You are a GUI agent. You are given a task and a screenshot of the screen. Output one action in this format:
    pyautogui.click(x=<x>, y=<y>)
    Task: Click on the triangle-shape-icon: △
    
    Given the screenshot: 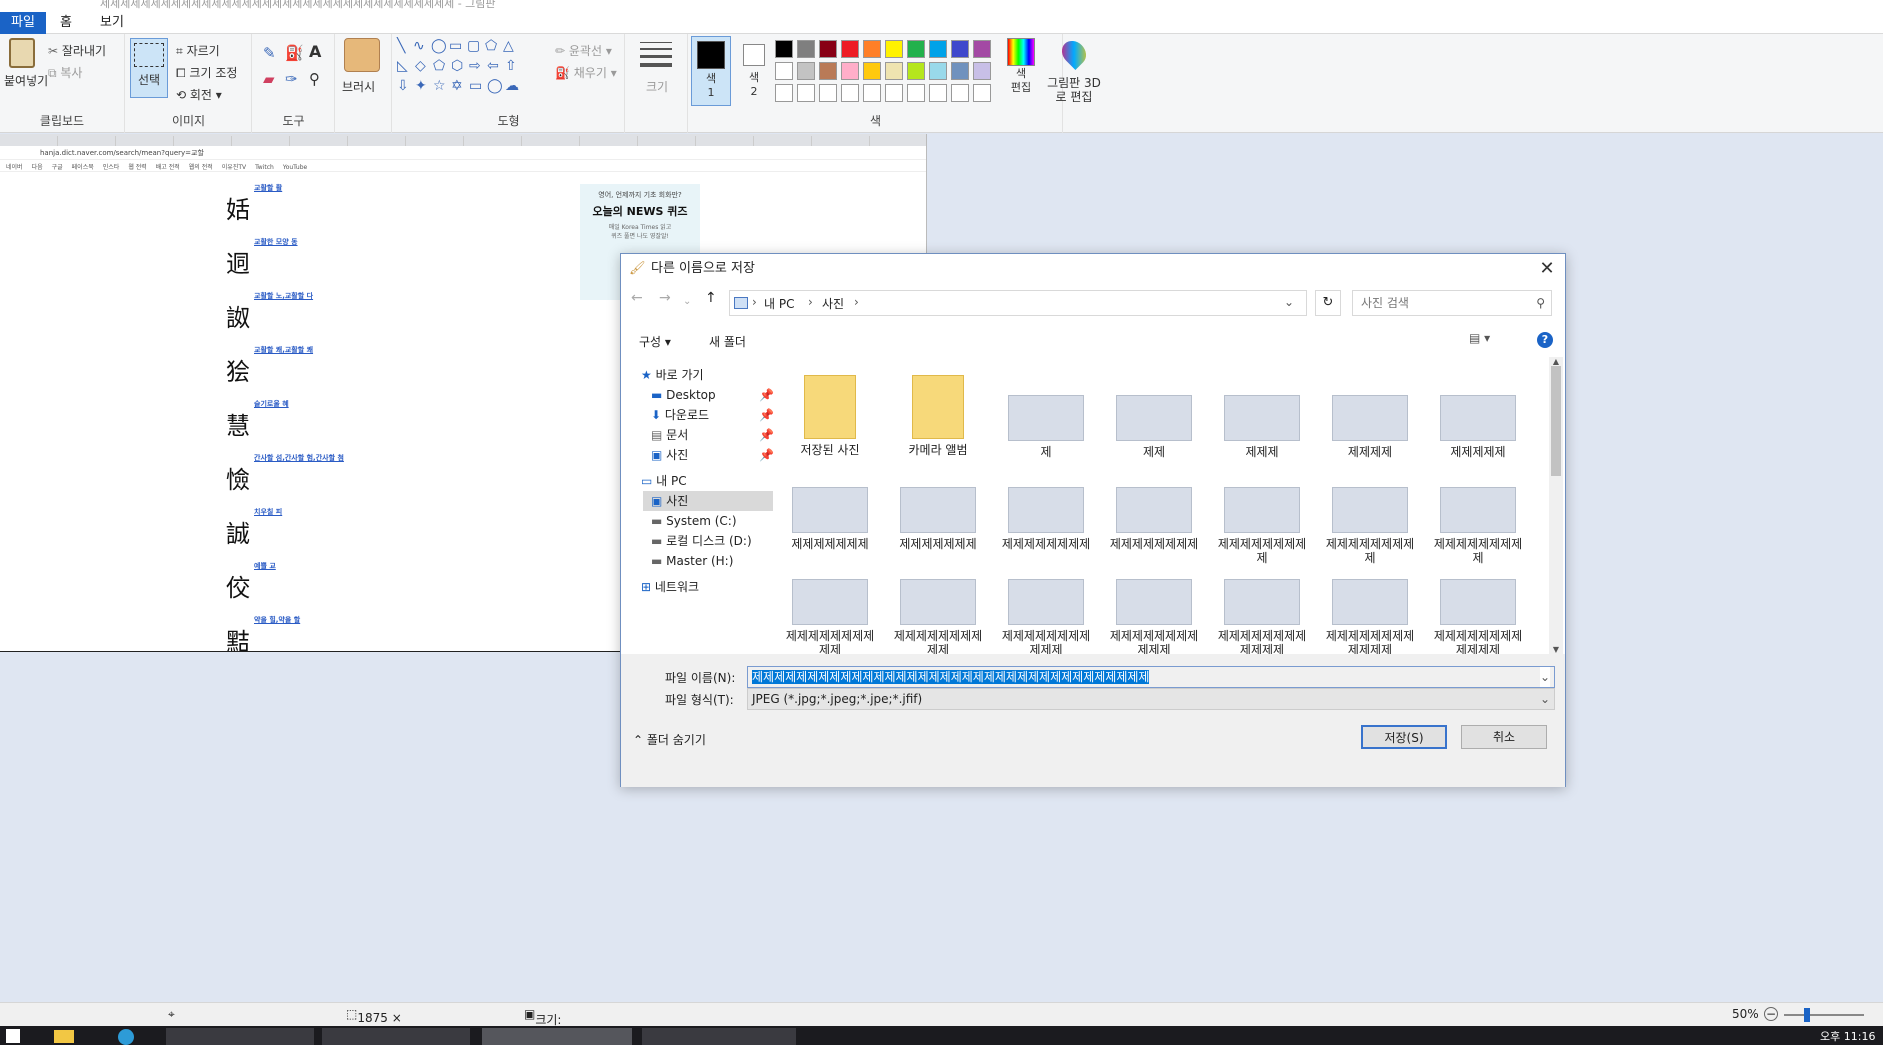 What is the action you would take?
    pyautogui.click(x=508, y=46)
    